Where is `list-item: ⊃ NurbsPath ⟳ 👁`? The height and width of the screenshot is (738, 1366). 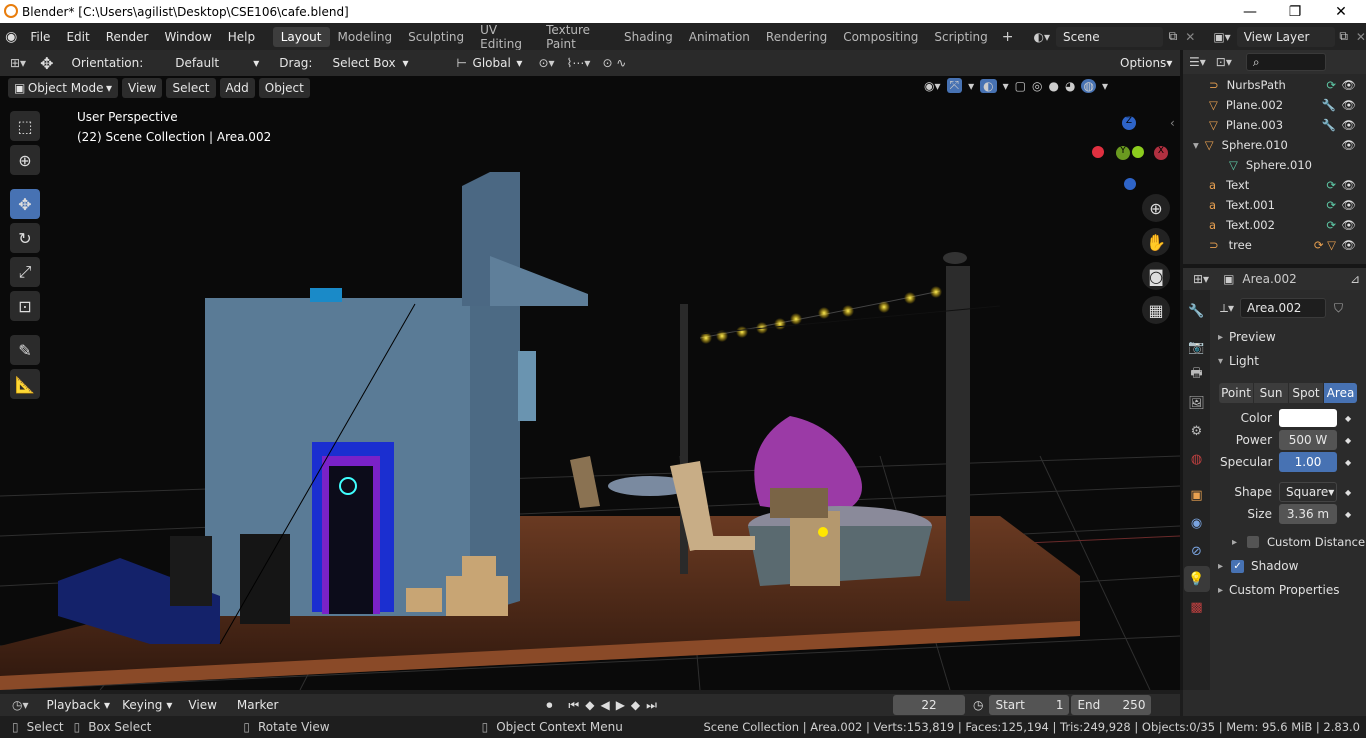 list-item: ⊃ NurbsPath ⟳ 👁 is located at coordinates (1274, 85).